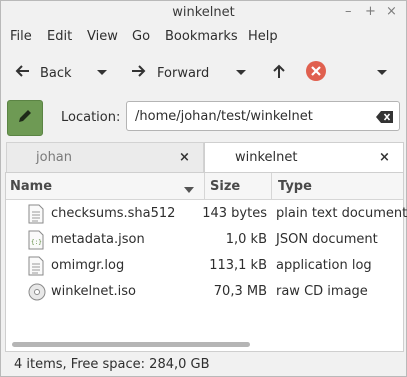 The width and height of the screenshot is (407, 377). I want to click on status-text: 4 items, Free space: 284,0 GB, so click(112, 364).